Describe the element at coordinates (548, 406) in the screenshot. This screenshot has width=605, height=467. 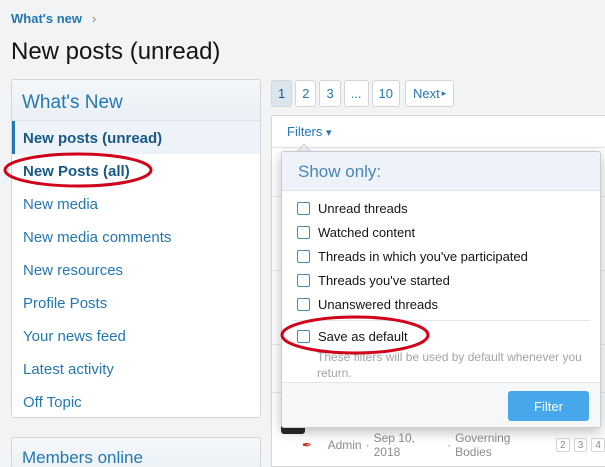
I see `filter-submit-button: Filter` at that location.